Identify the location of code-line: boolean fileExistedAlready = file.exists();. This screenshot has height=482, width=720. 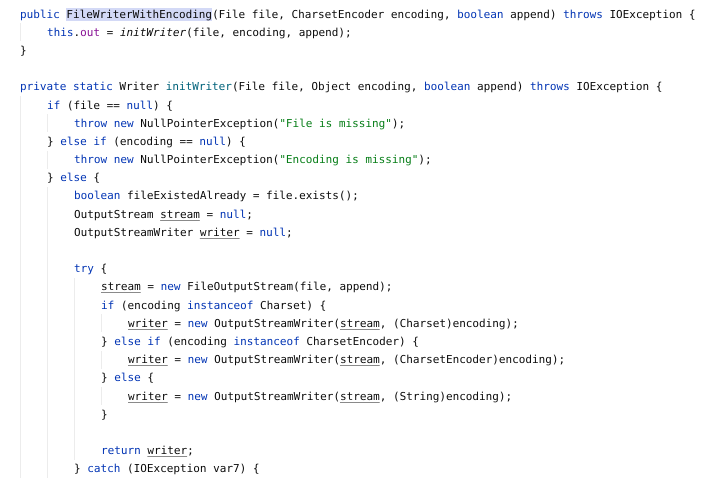
(216, 196).